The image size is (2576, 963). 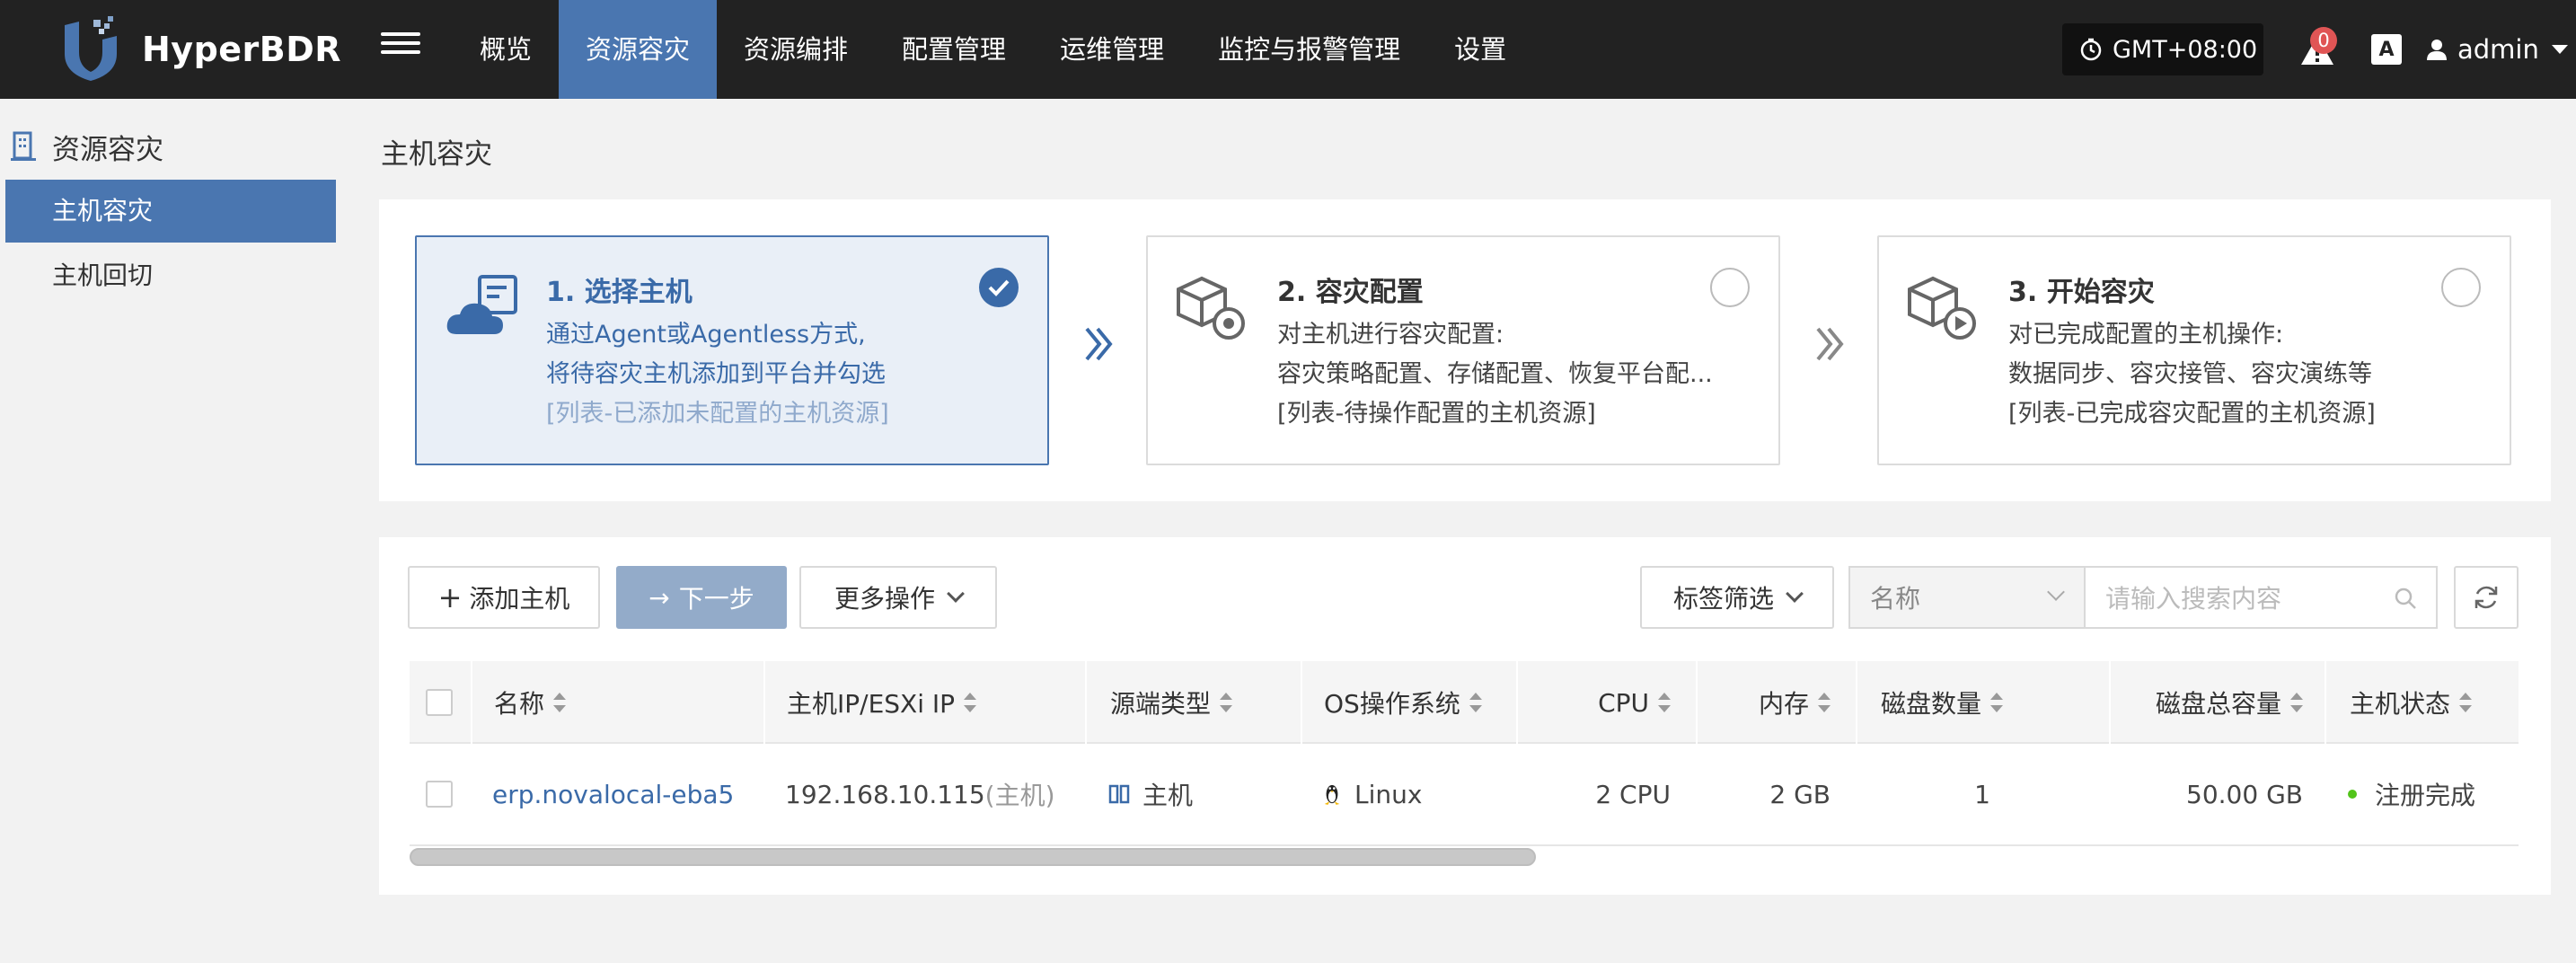 I want to click on tag-filter-dropdown: 标签筛选, so click(x=1737, y=597).